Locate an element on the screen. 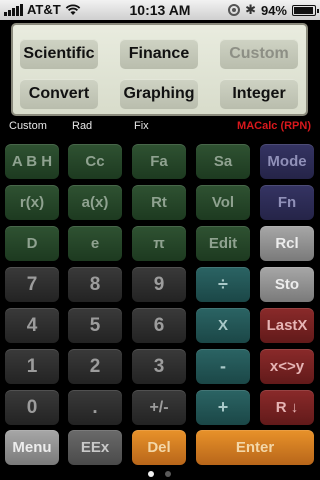 The height and width of the screenshot is (480, 320). digit-7-key: 7 is located at coordinates (32, 284).